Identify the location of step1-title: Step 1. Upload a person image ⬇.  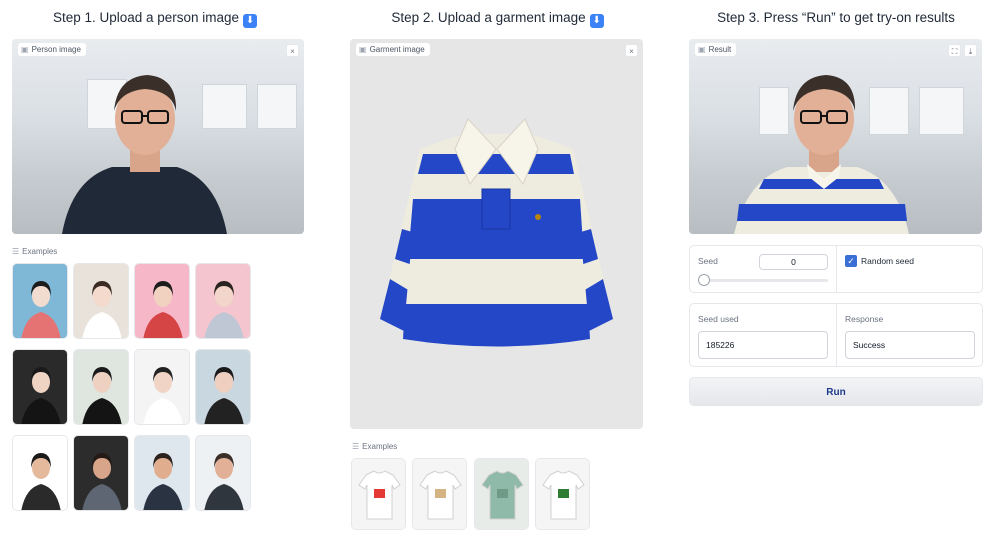
(155, 19).